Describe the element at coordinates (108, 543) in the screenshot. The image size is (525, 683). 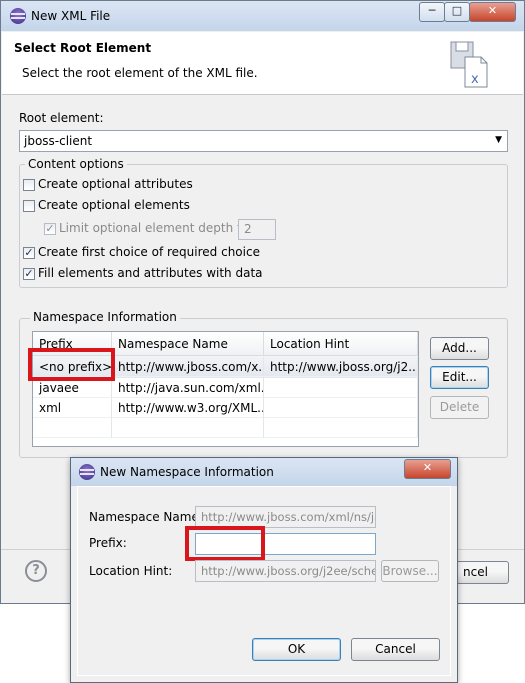
I see `prefix-label: Prefix:` at that location.